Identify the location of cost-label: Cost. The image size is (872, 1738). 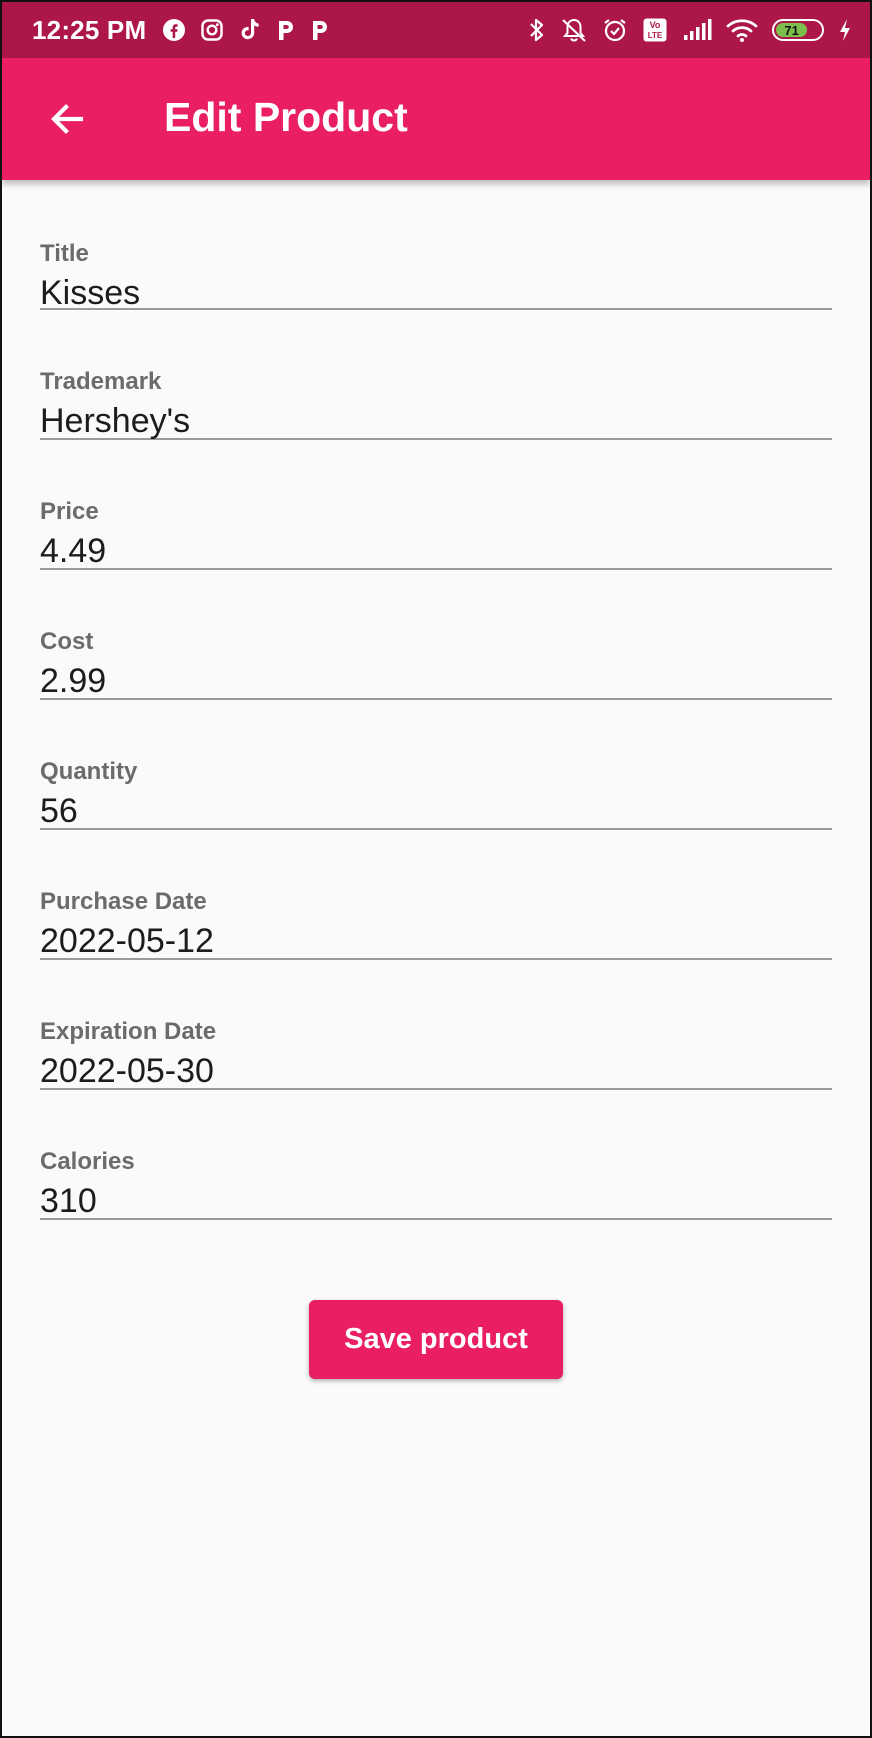
(67, 641).